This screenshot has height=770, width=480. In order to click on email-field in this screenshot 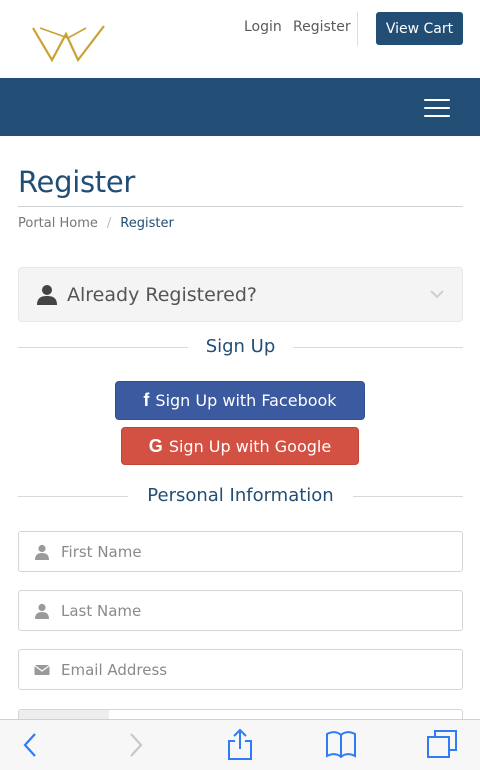, I will do `click(240, 669)`.